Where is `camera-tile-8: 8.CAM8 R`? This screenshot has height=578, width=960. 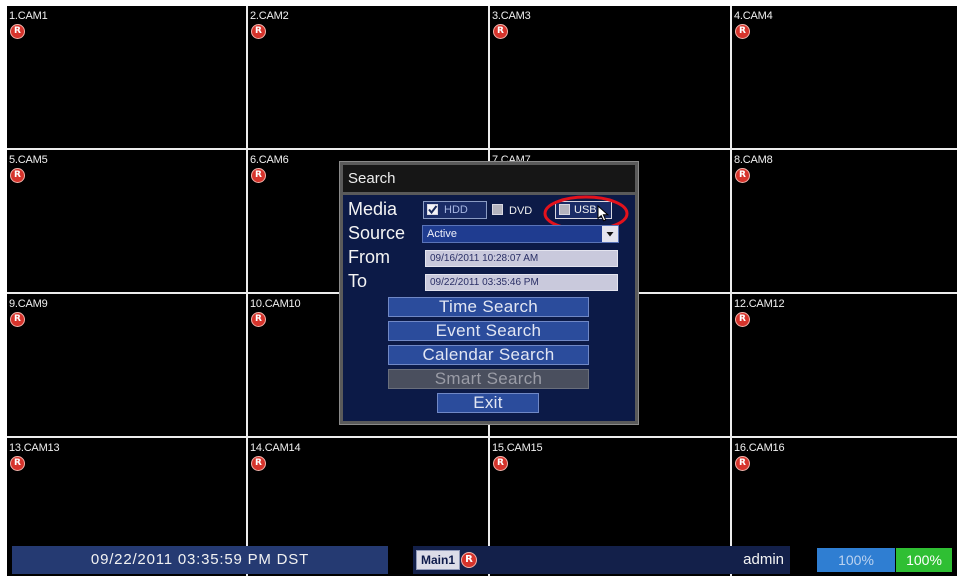
camera-tile-8: 8.CAM8 R is located at coordinates (844, 221).